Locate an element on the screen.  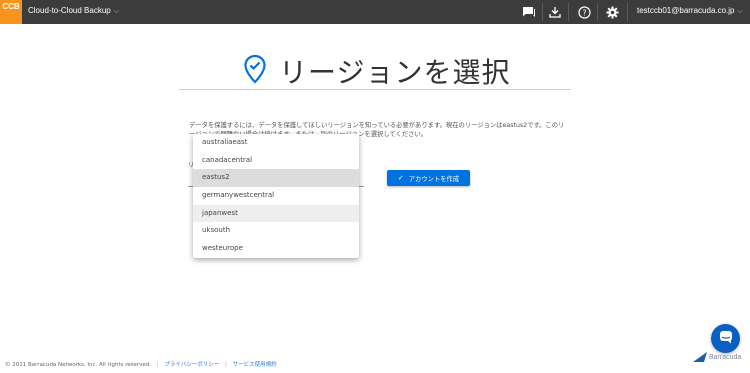
support-chat-button is located at coordinates (725, 338).